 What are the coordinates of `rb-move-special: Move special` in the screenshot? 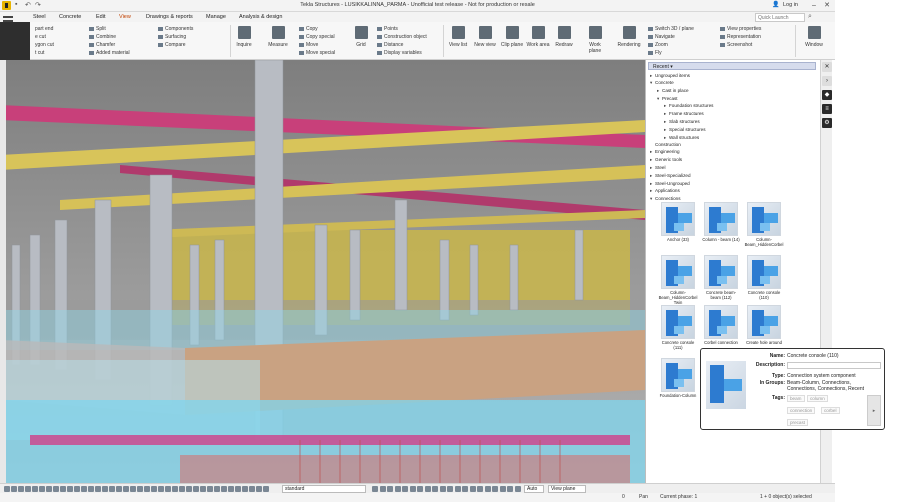 It's located at (317, 53).